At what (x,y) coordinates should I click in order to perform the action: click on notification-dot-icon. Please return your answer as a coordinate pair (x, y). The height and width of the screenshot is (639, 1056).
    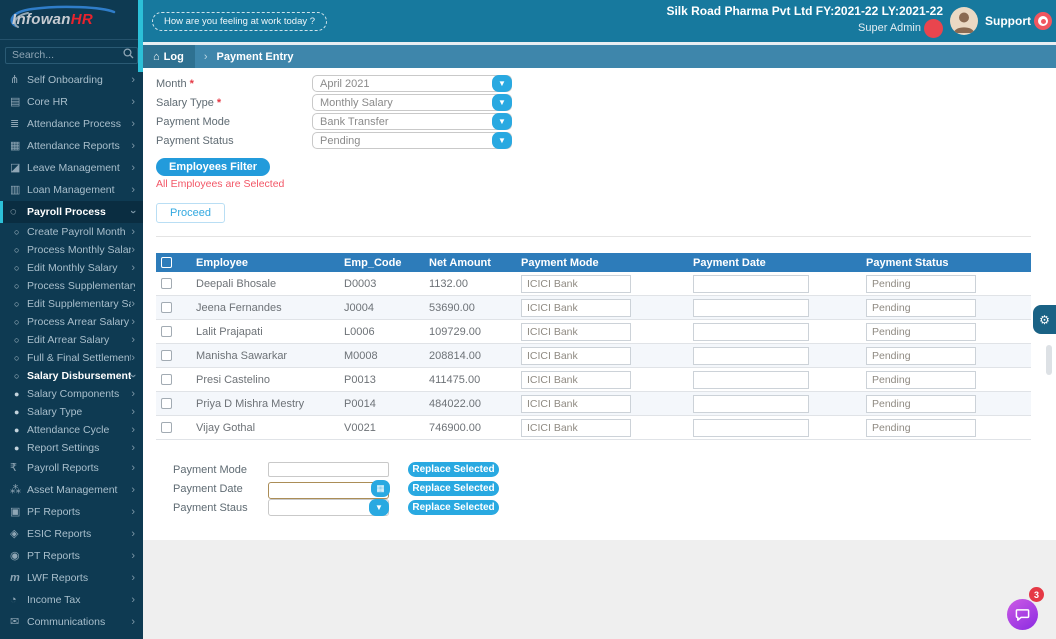
    Looking at the image, I should click on (933, 28).